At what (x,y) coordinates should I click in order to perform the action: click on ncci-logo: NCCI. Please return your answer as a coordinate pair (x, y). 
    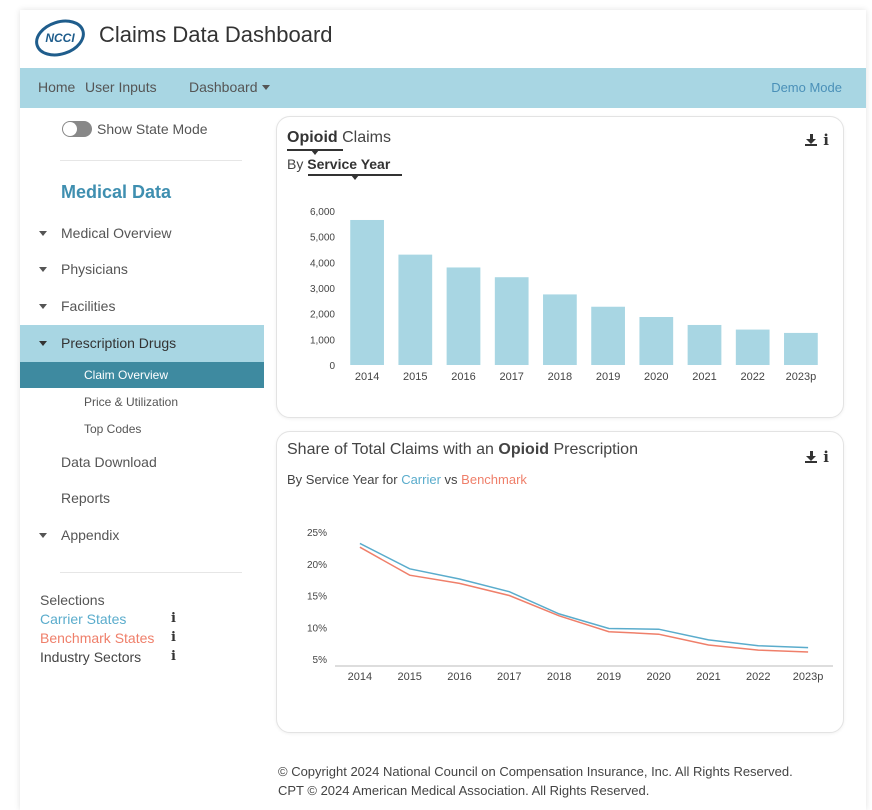
    Looking at the image, I should click on (60, 38).